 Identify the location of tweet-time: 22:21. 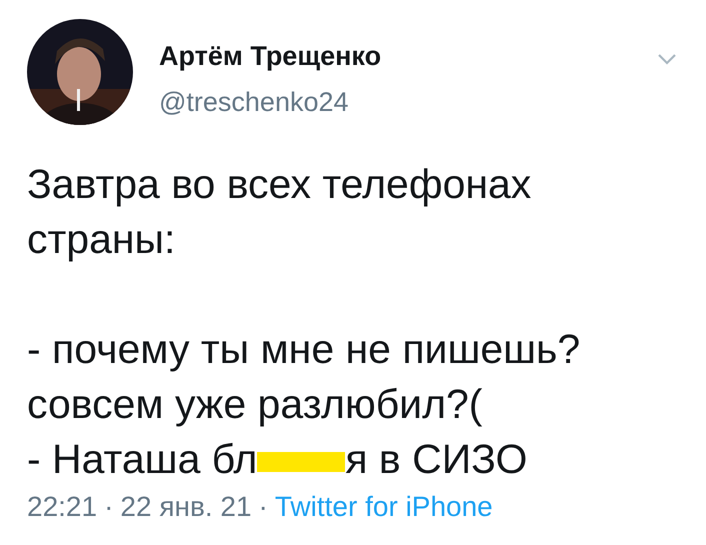
(62, 507).